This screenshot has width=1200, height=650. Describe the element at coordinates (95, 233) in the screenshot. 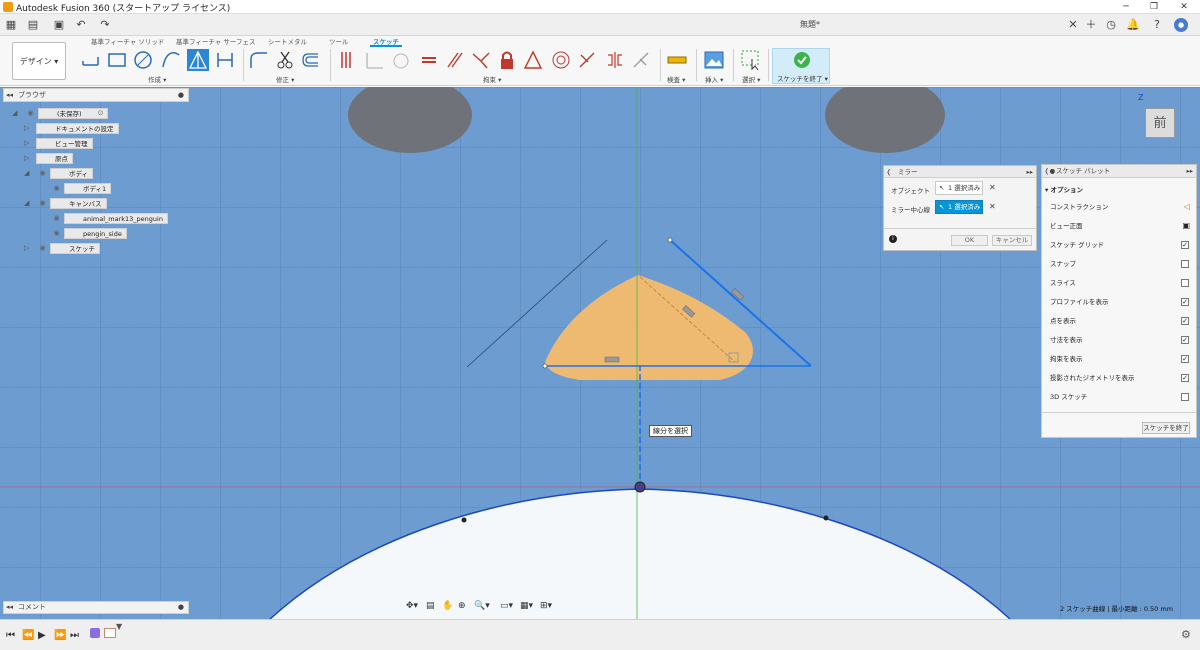

I see `tree-item-canvas-side: pengin_side` at that location.